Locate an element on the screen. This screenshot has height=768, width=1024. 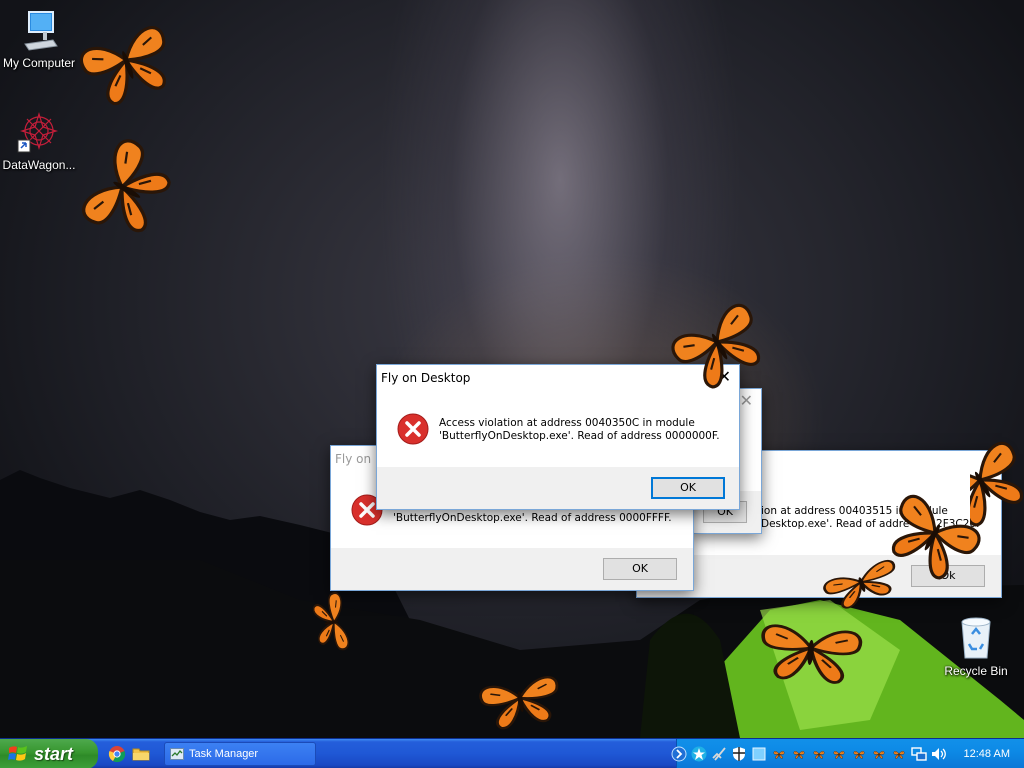
network-muted-icon is located at coordinates (719, 754).